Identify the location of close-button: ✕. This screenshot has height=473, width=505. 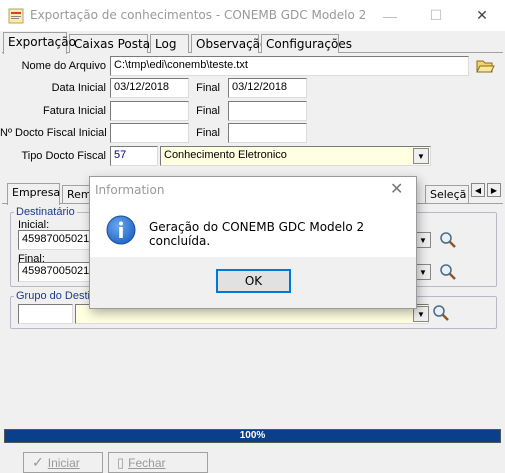
(482, 15).